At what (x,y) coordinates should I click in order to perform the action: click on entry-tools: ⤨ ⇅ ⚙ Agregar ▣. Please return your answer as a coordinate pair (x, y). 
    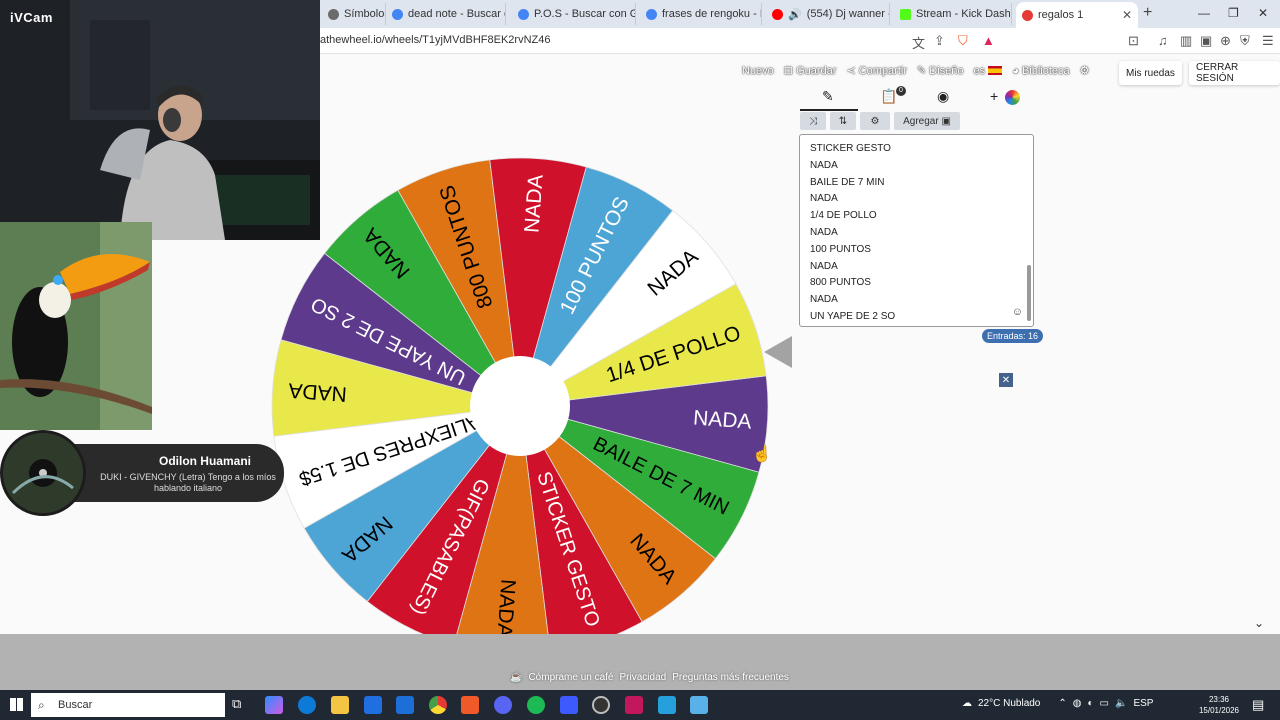
    Looking at the image, I should click on (880, 121).